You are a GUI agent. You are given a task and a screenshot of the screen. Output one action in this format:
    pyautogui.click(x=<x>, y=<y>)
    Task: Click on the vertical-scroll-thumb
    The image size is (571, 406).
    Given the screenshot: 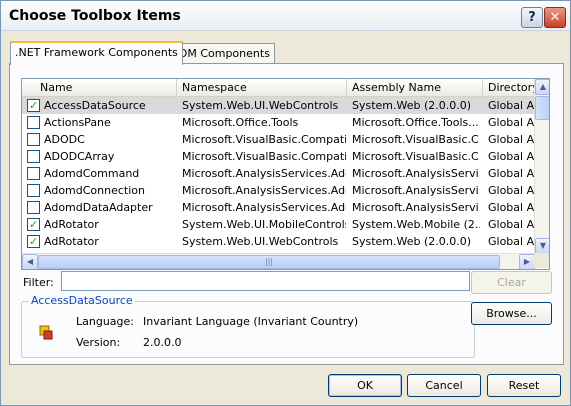 What is the action you would take?
    pyautogui.click(x=542, y=108)
    